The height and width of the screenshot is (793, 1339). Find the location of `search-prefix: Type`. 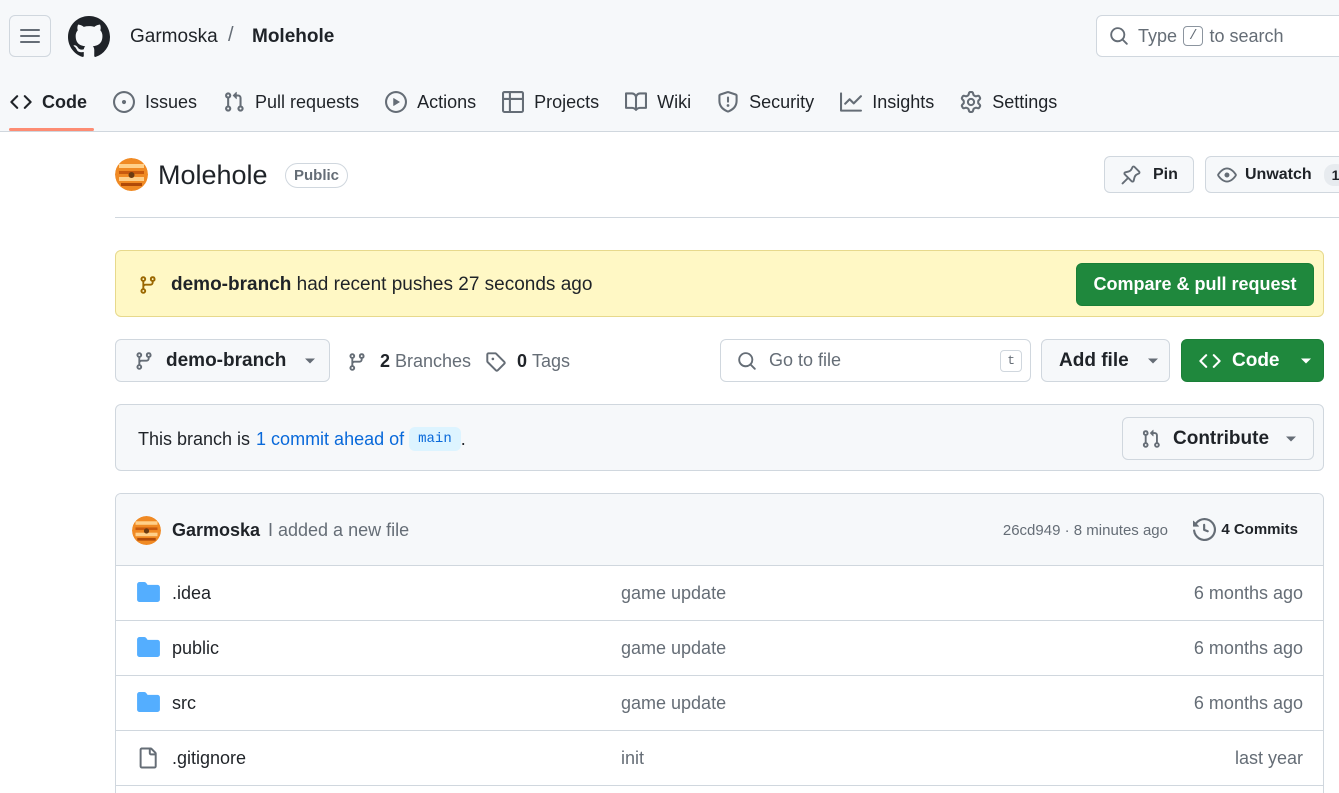

search-prefix: Type is located at coordinates (1158, 35).